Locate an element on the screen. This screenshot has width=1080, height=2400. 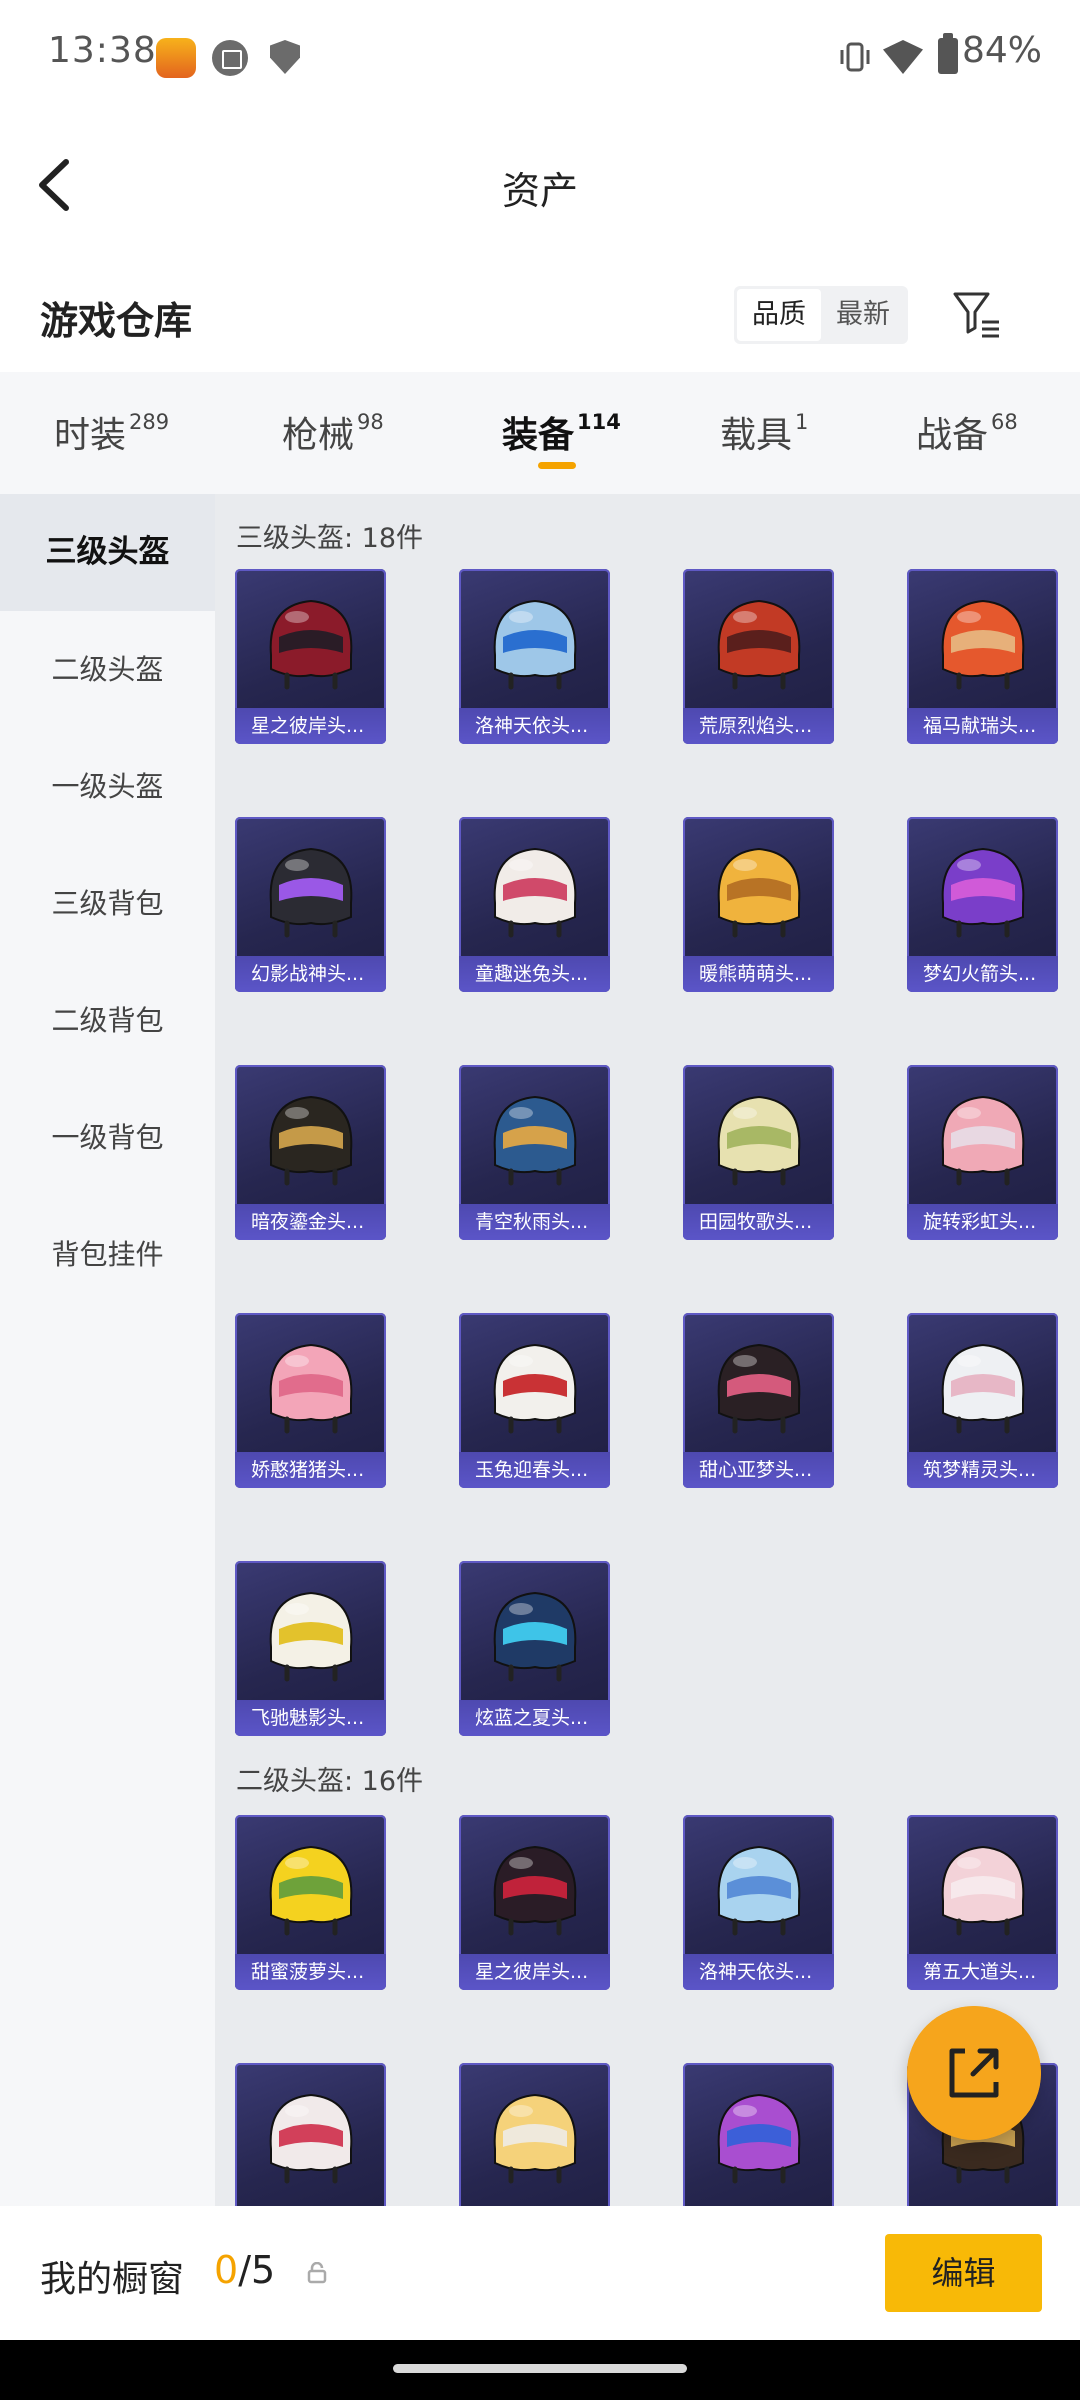
sidebar-item-level2-helmet: 二级头盔 is located at coordinates (107, 669).